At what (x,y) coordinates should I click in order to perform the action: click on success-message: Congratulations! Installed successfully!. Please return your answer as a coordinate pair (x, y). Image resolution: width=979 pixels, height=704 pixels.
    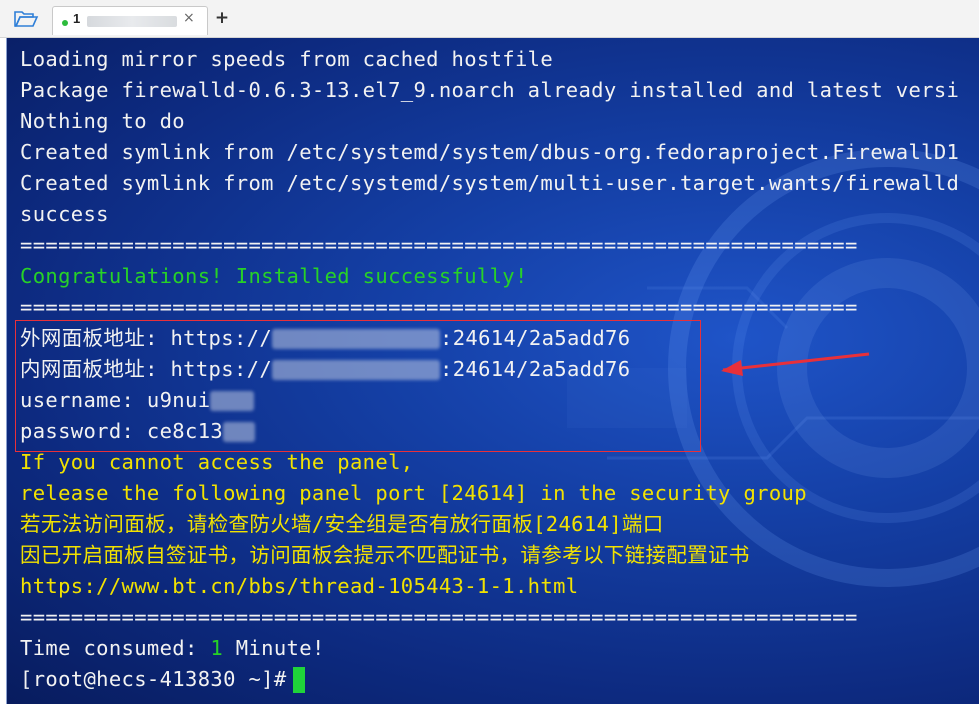
    Looking at the image, I should click on (274, 276).